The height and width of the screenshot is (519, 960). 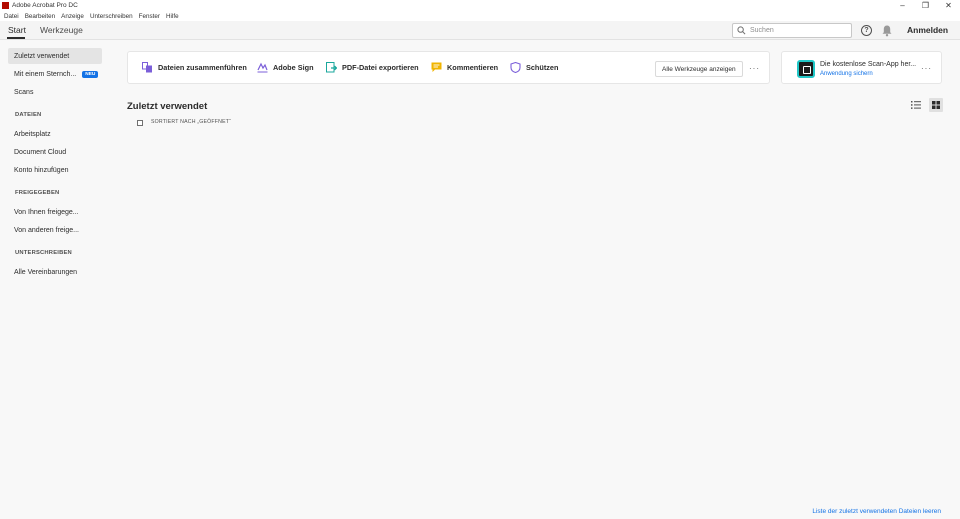 What do you see at coordinates (72, 16) in the screenshot?
I see `menu-anzeige: Anzeige` at bounding box center [72, 16].